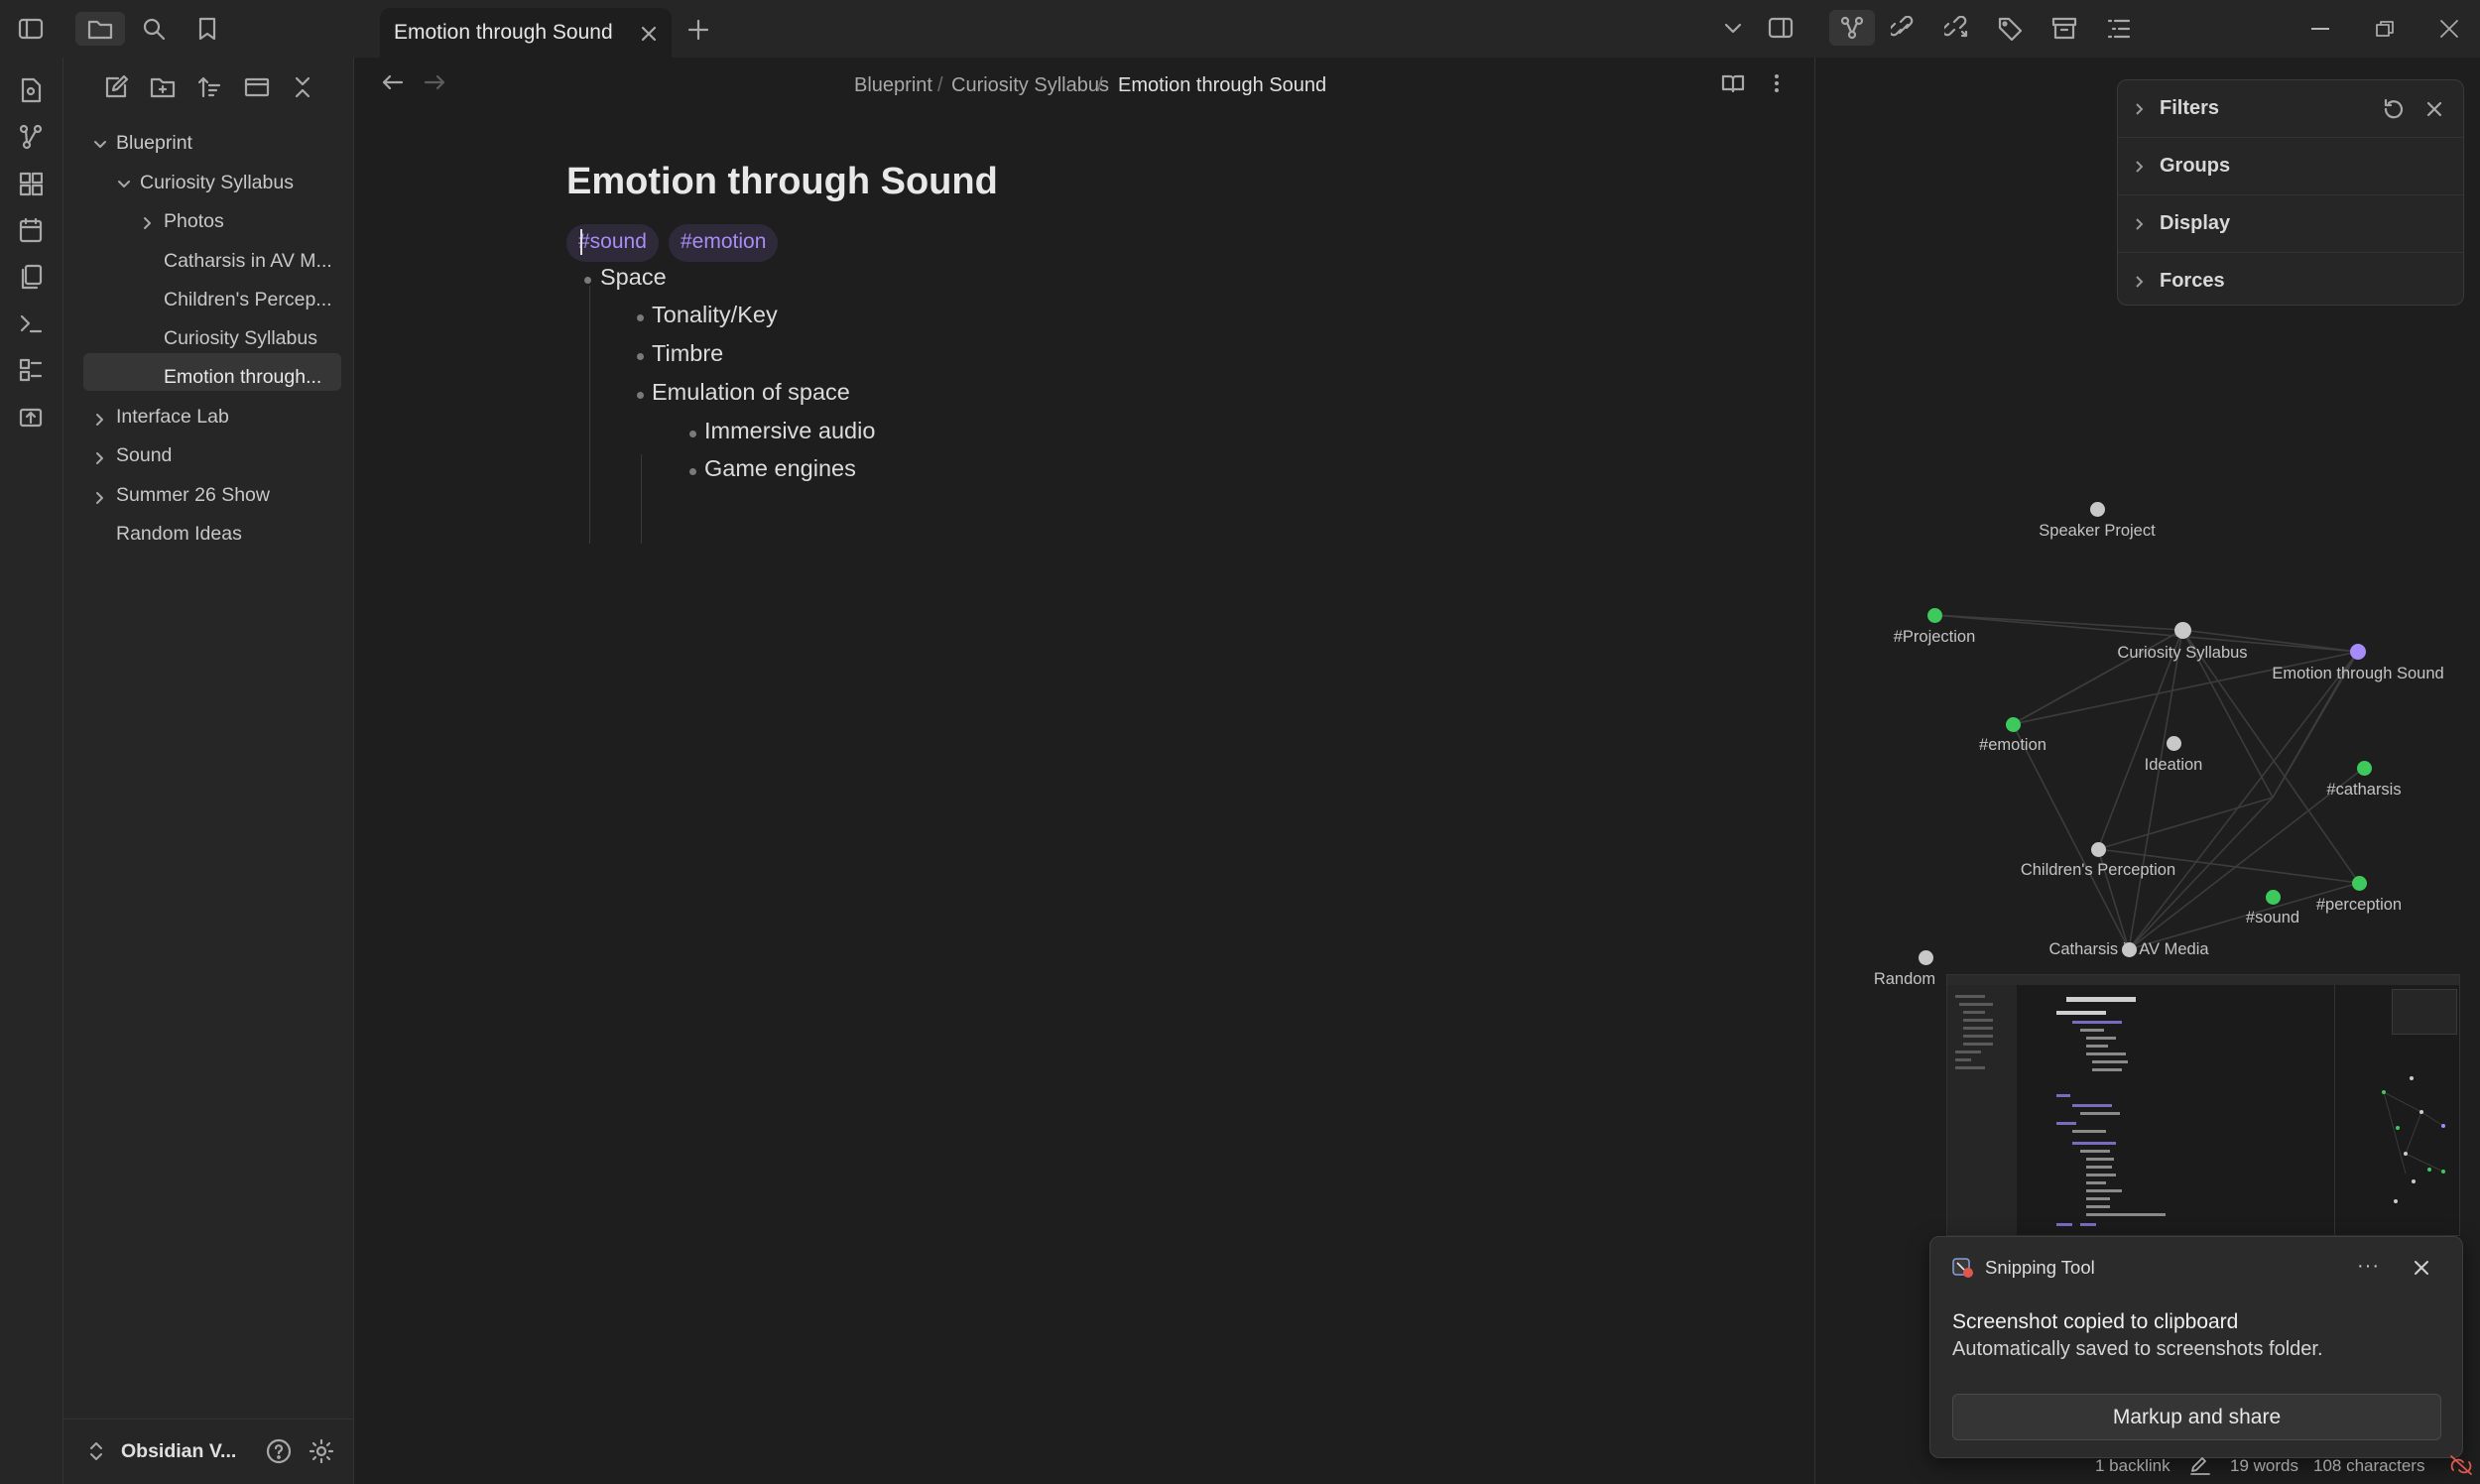 This screenshot has height=1484, width=2480. Describe the element at coordinates (2385, 29) in the screenshot. I see `restore-icon` at that location.